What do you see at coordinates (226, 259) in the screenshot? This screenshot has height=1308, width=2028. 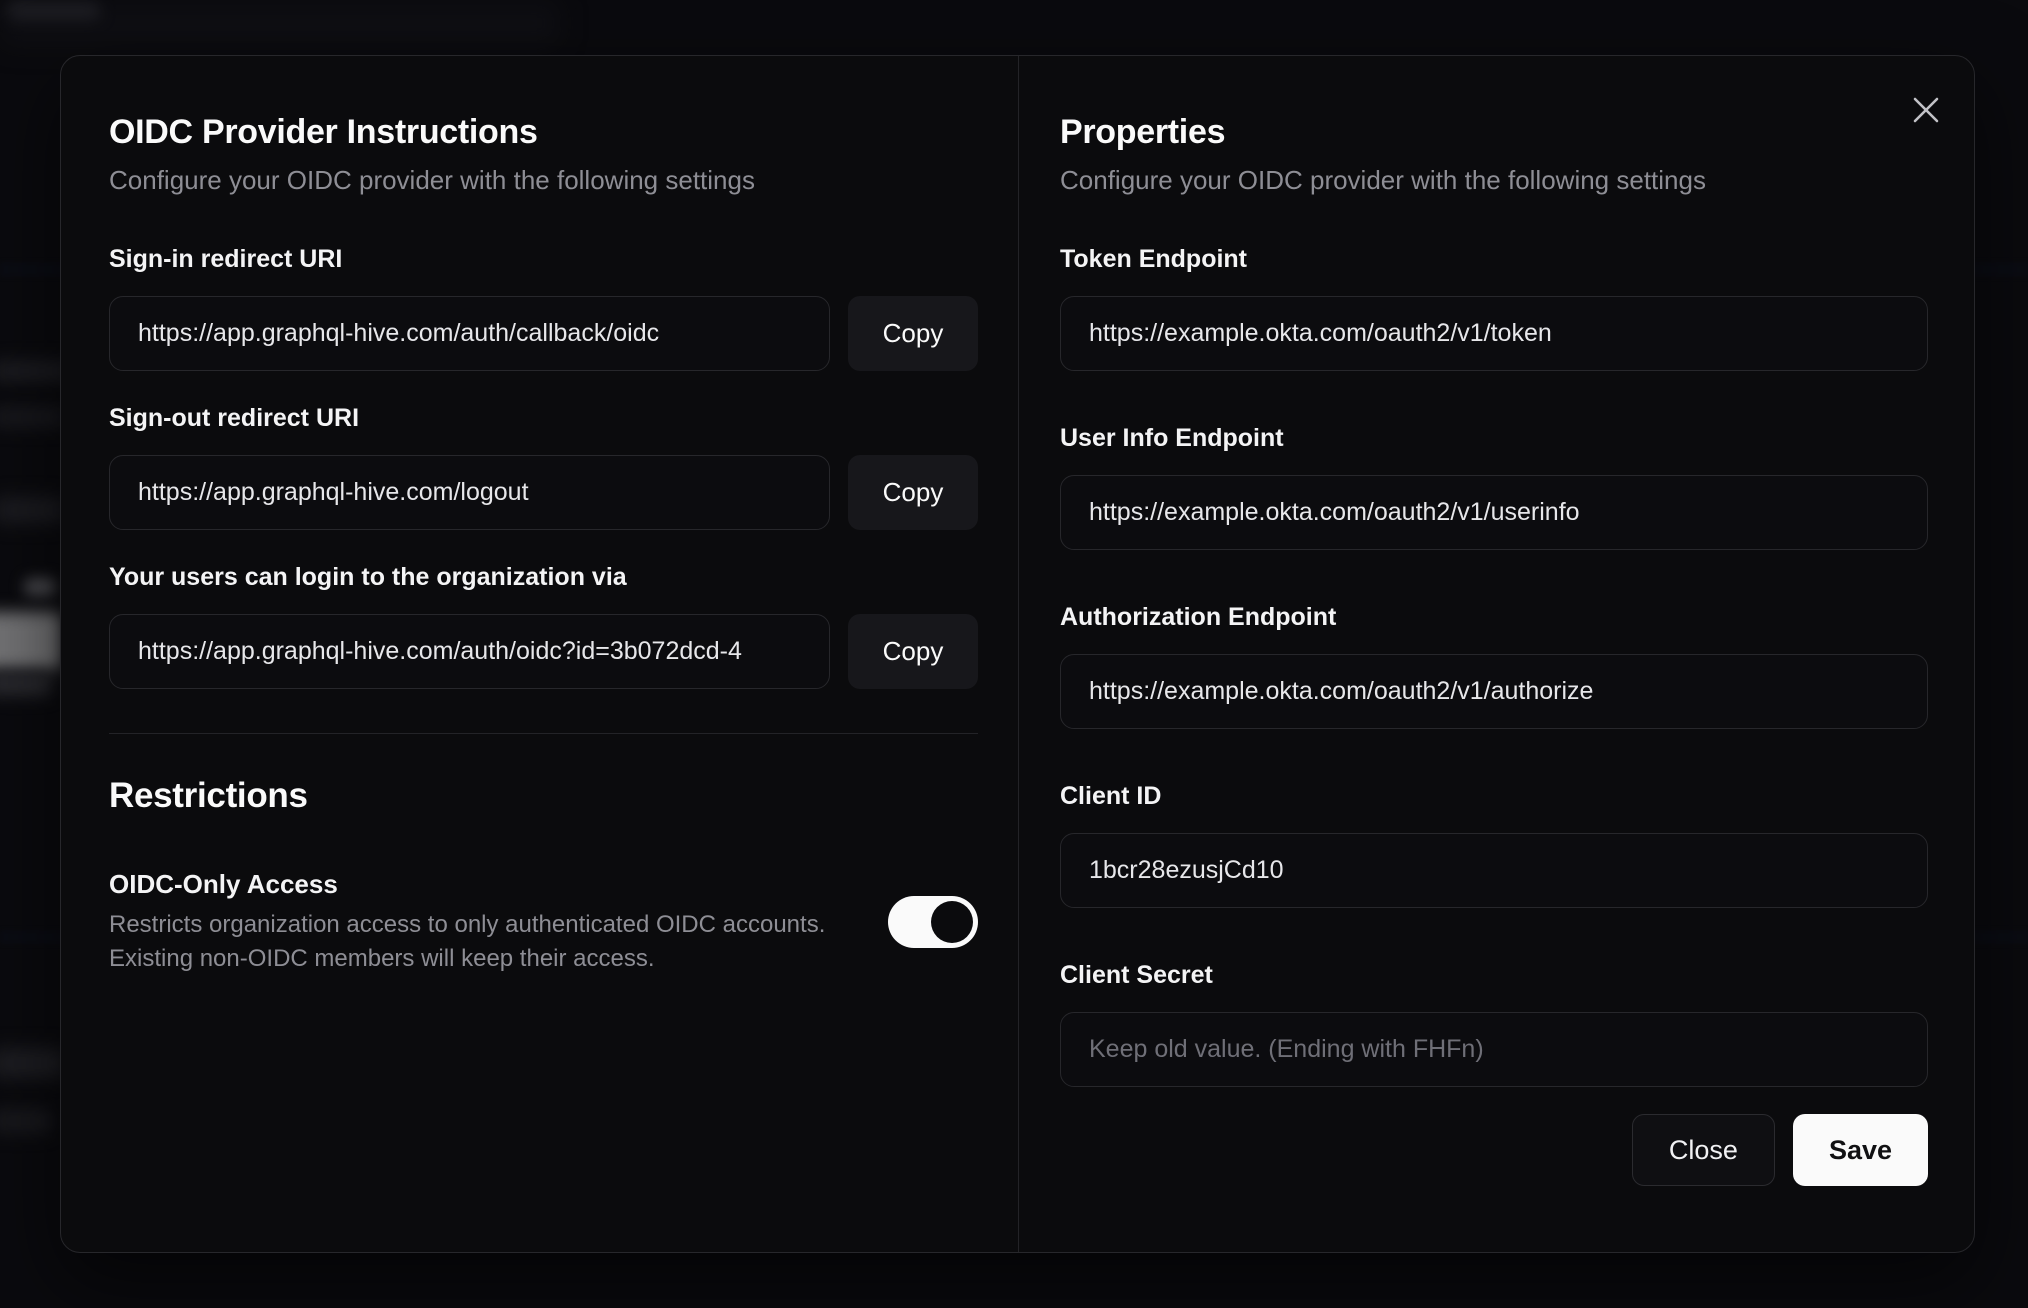 I see `sign-in-redirect-label: Sign-in redirect URI` at bounding box center [226, 259].